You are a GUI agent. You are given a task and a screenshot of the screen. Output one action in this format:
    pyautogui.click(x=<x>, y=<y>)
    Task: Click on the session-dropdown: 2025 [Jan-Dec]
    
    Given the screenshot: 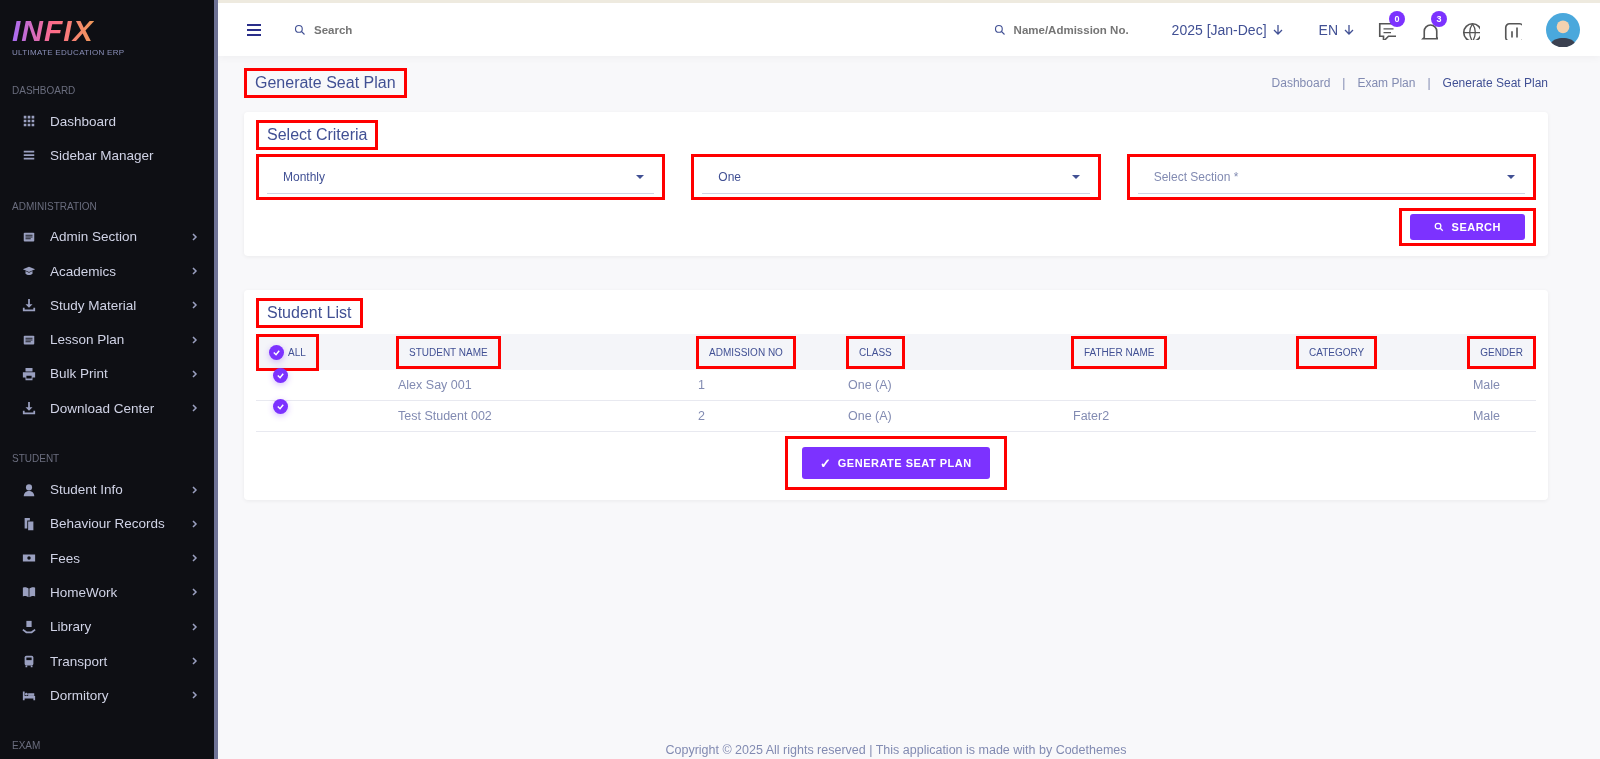 What is the action you would take?
    pyautogui.click(x=1227, y=29)
    